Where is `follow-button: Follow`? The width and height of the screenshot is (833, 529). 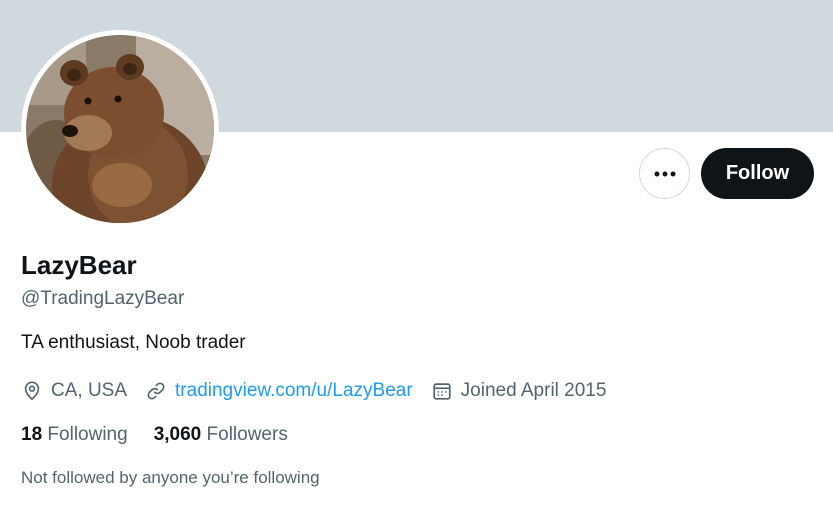 follow-button: Follow is located at coordinates (757, 173).